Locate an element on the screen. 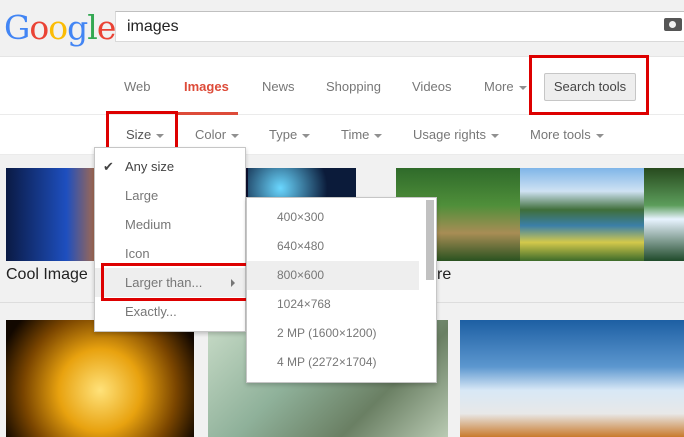 This screenshot has height=437, width=684. search-input-value: images is located at coordinates (153, 26).